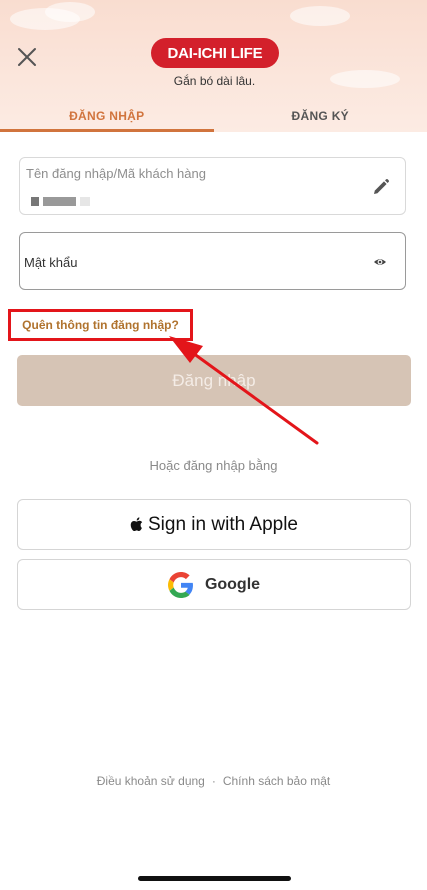  Describe the element at coordinates (107, 115) in the screenshot. I see `tab-login: ĐĂNG NHẬP` at that location.